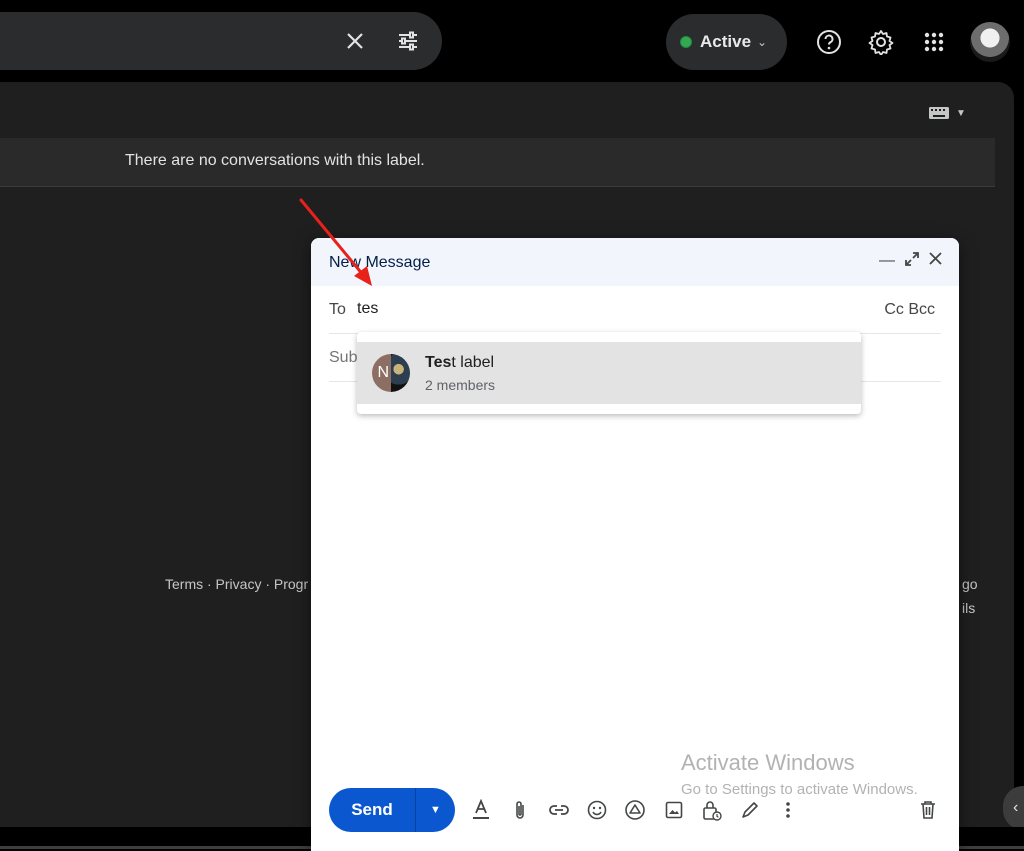  Describe the element at coordinates (481, 810) in the screenshot. I see `formatting-options-icon` at that location.